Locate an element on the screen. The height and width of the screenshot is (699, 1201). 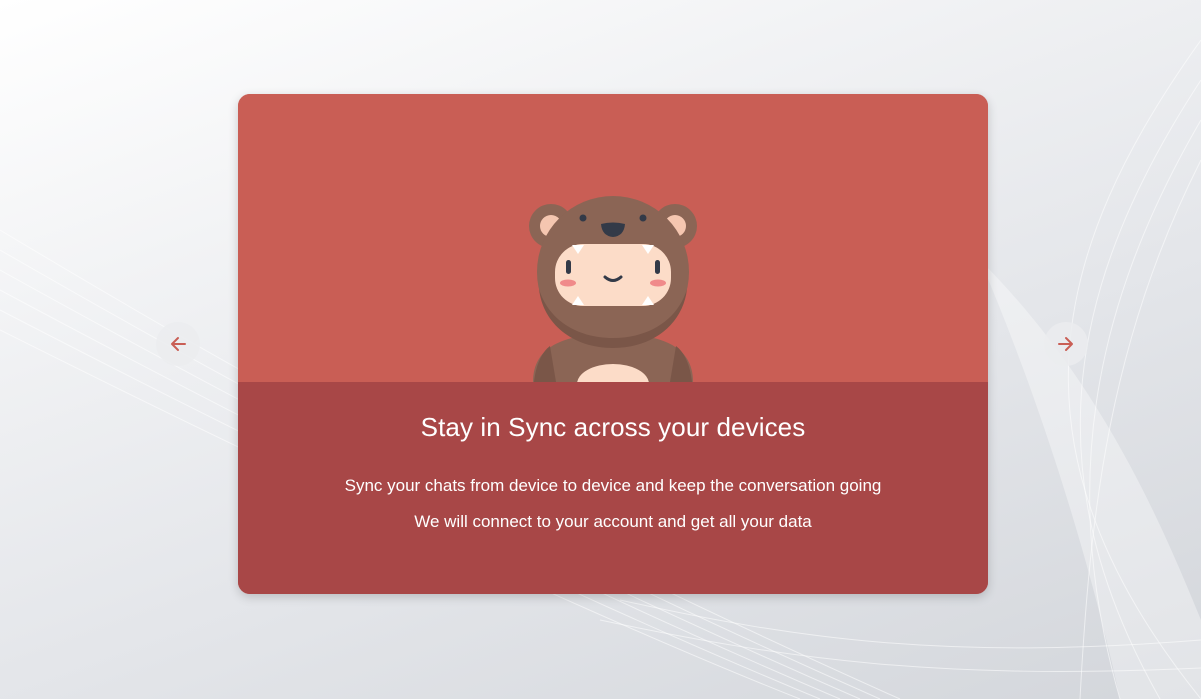
previous-slide-button is located at coordinates (178, 344).